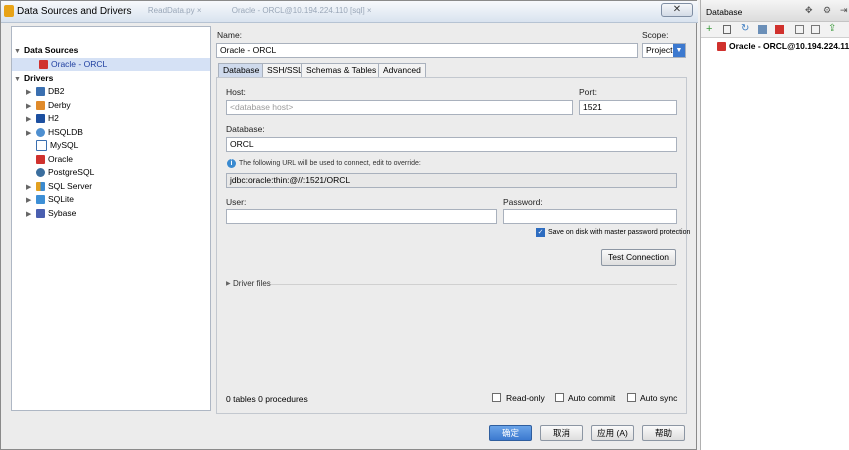 The width and height of the screenshot is (849, 450). What do you see at coordinates (241, 70) in the screenshot?
I see `tab-database: Database` at bounding box center [241, 70].